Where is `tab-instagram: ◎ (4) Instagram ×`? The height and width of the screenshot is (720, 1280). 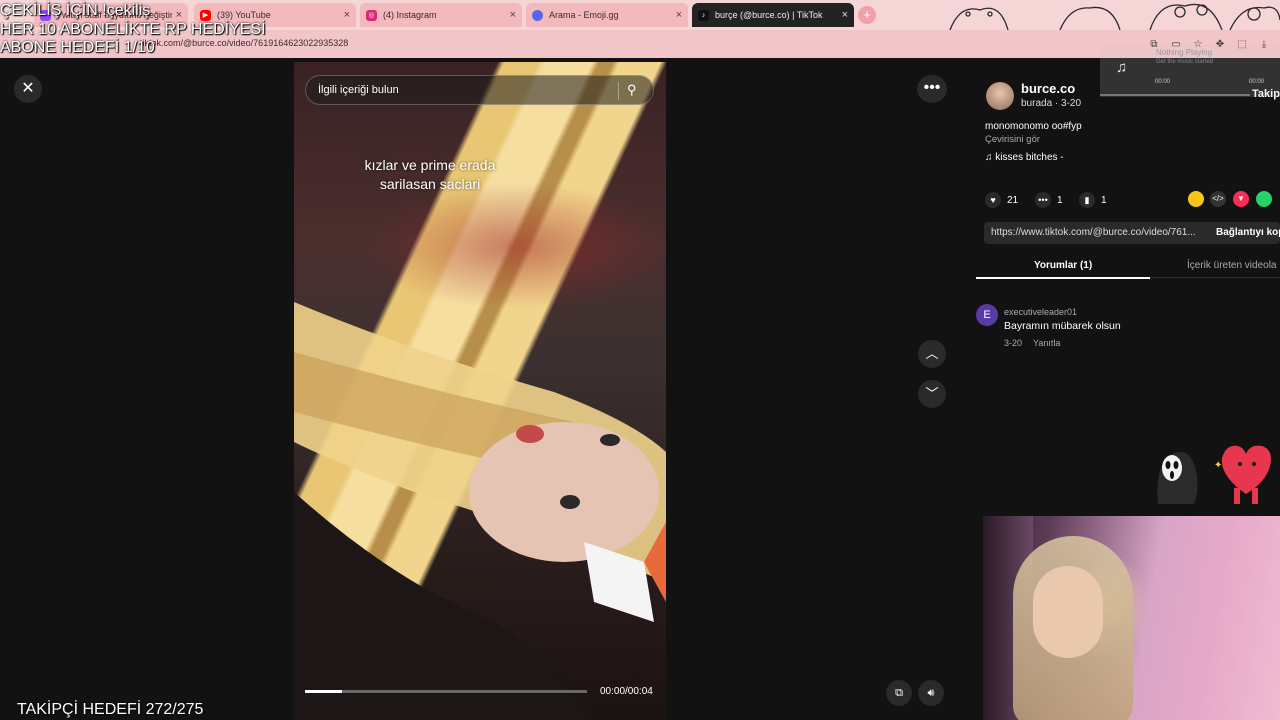
tab-instagram: ◎ (4) Instagram × is located at coordinates (441, 15).